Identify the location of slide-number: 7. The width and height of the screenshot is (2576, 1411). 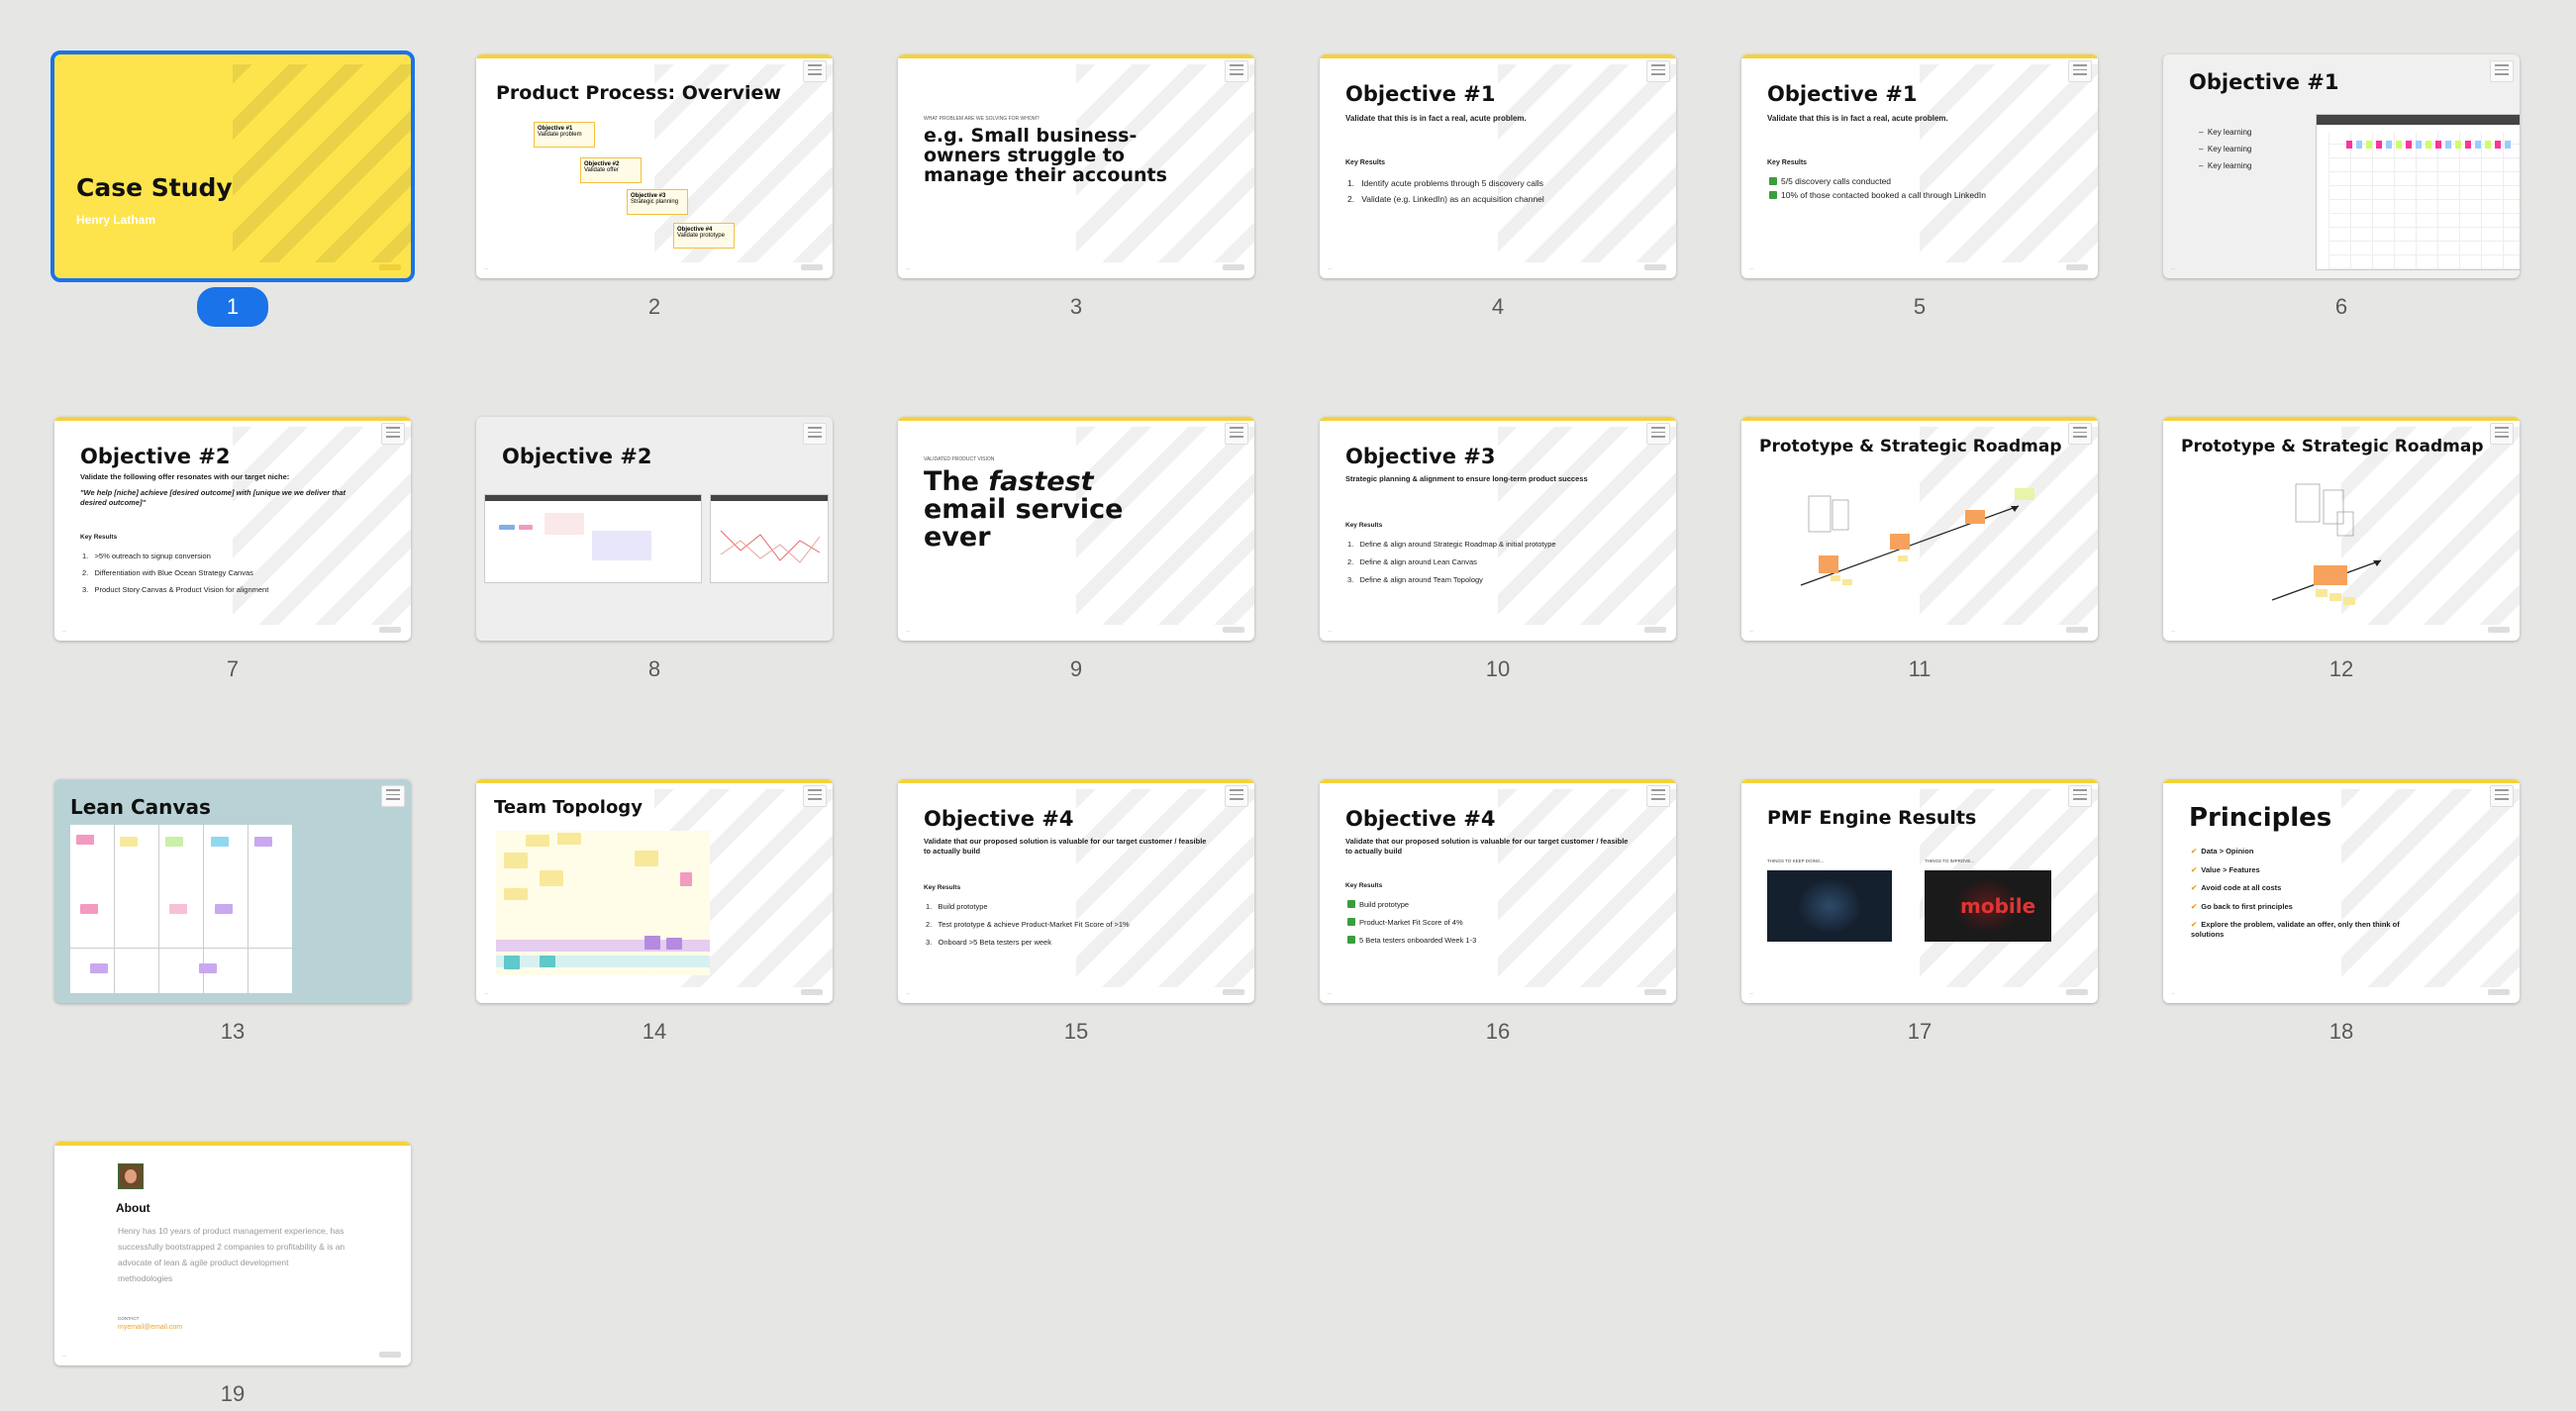
(233, 669).